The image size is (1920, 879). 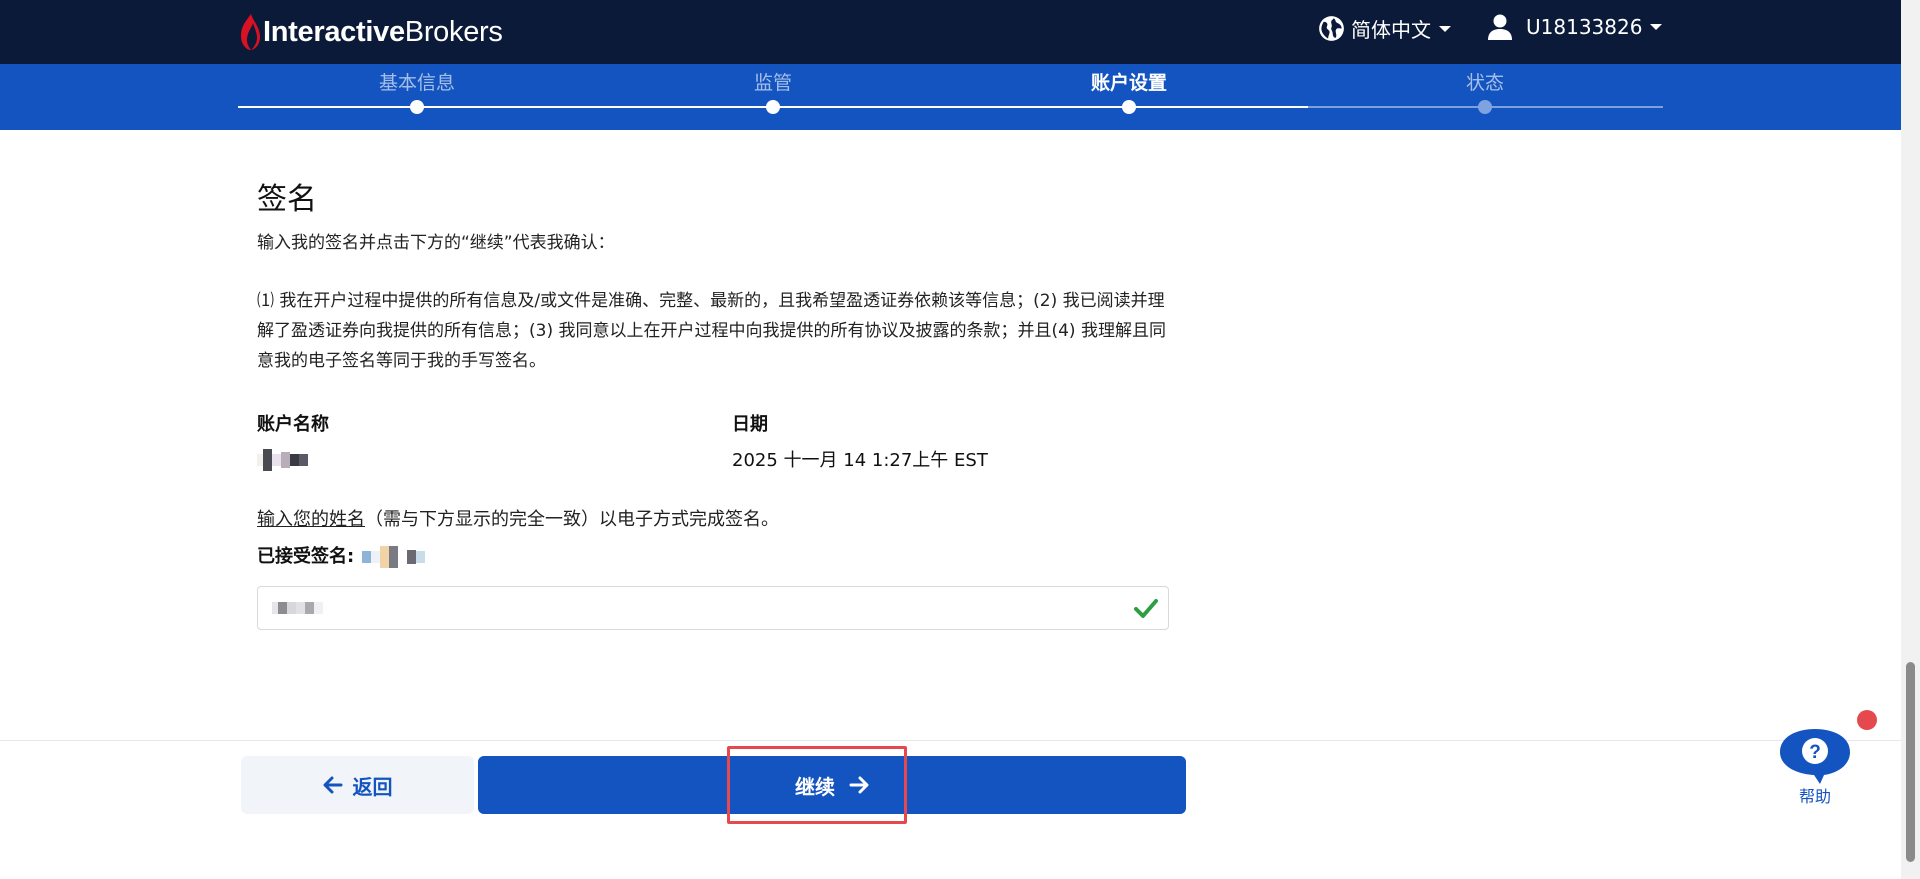 I want to click on step-regulatory: 监管, so click(x=773, y=89).